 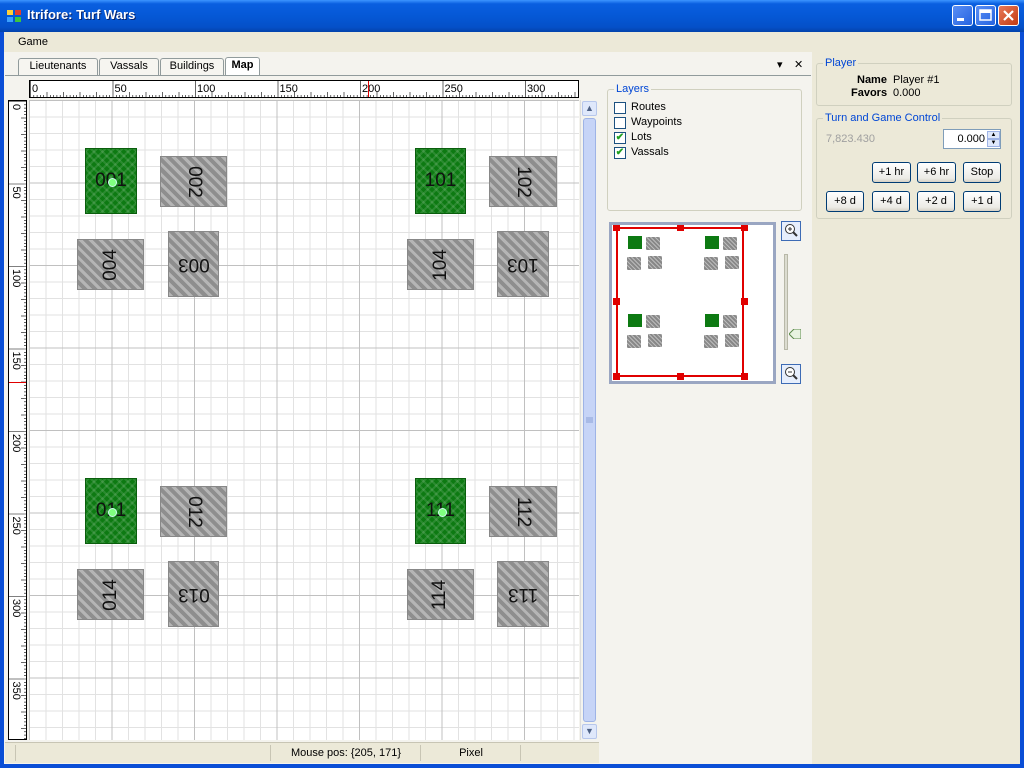 I want to click on maximize-button, so click(x=985, y=15).